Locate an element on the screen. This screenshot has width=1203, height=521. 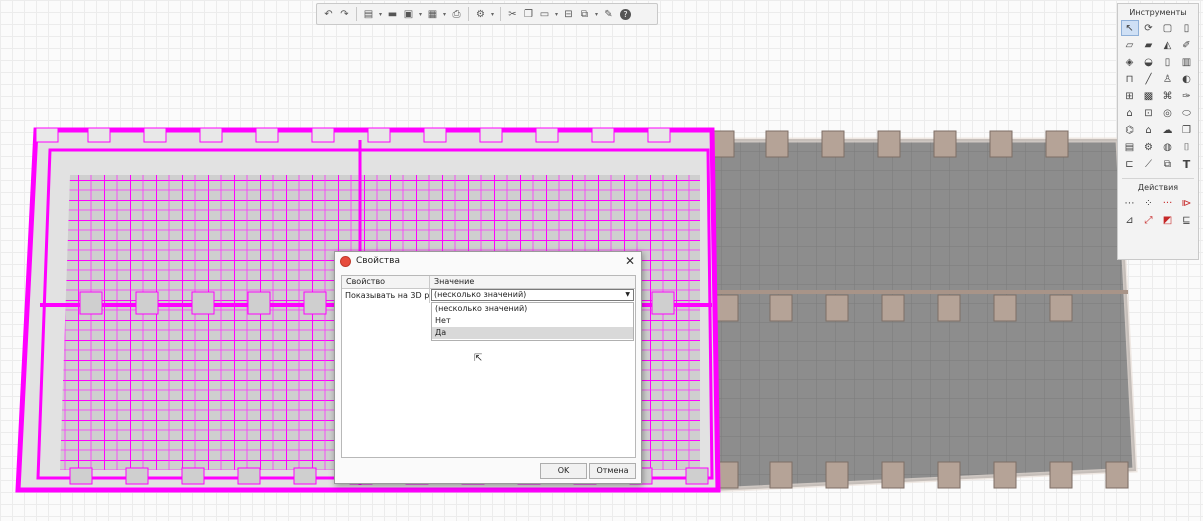
angle-icon: ⊿ is located at coordinates (1130, 220).